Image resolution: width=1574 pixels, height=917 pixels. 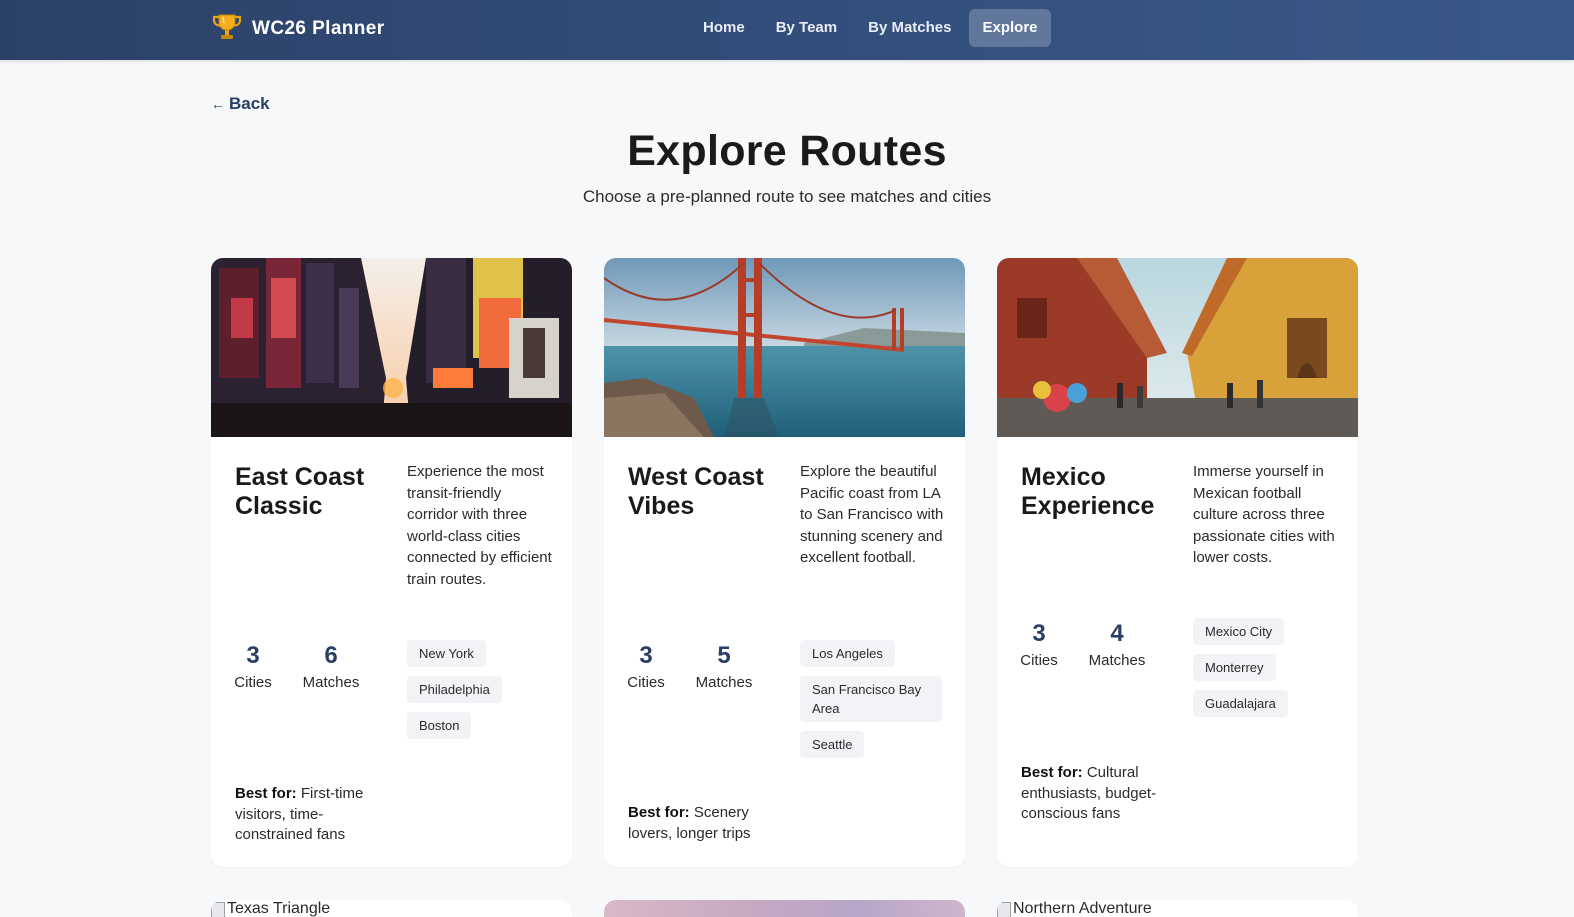 I want to click on matches-stat: 6 Matches, so click(x=331, y=667).